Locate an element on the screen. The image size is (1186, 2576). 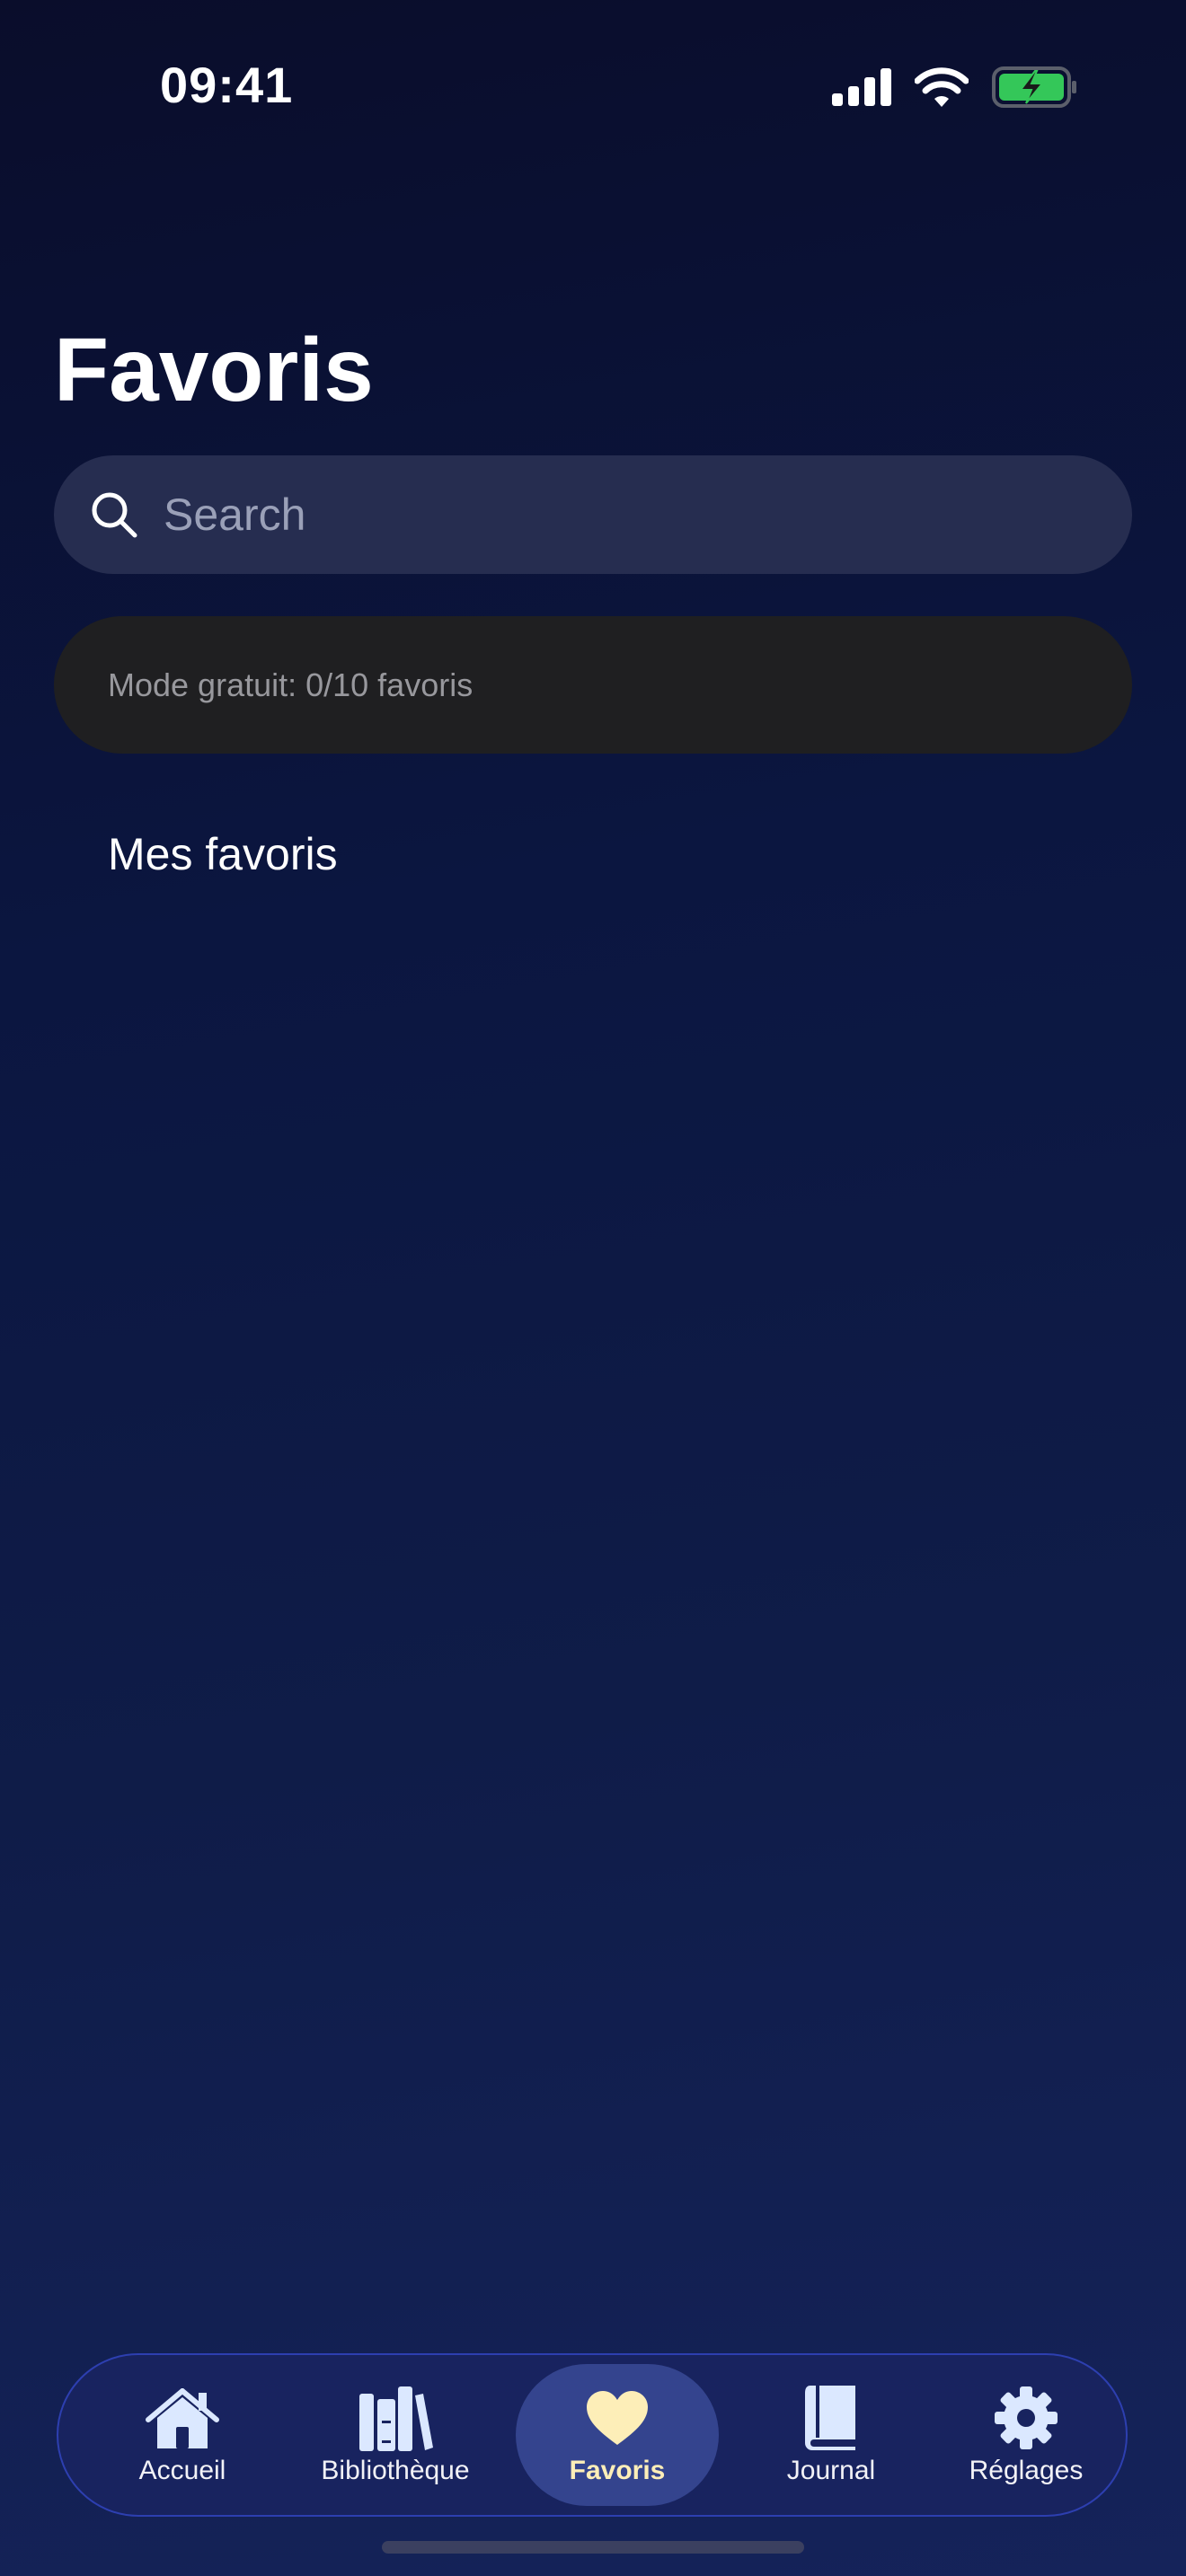
status-icons is located at coordinates (955, 87).